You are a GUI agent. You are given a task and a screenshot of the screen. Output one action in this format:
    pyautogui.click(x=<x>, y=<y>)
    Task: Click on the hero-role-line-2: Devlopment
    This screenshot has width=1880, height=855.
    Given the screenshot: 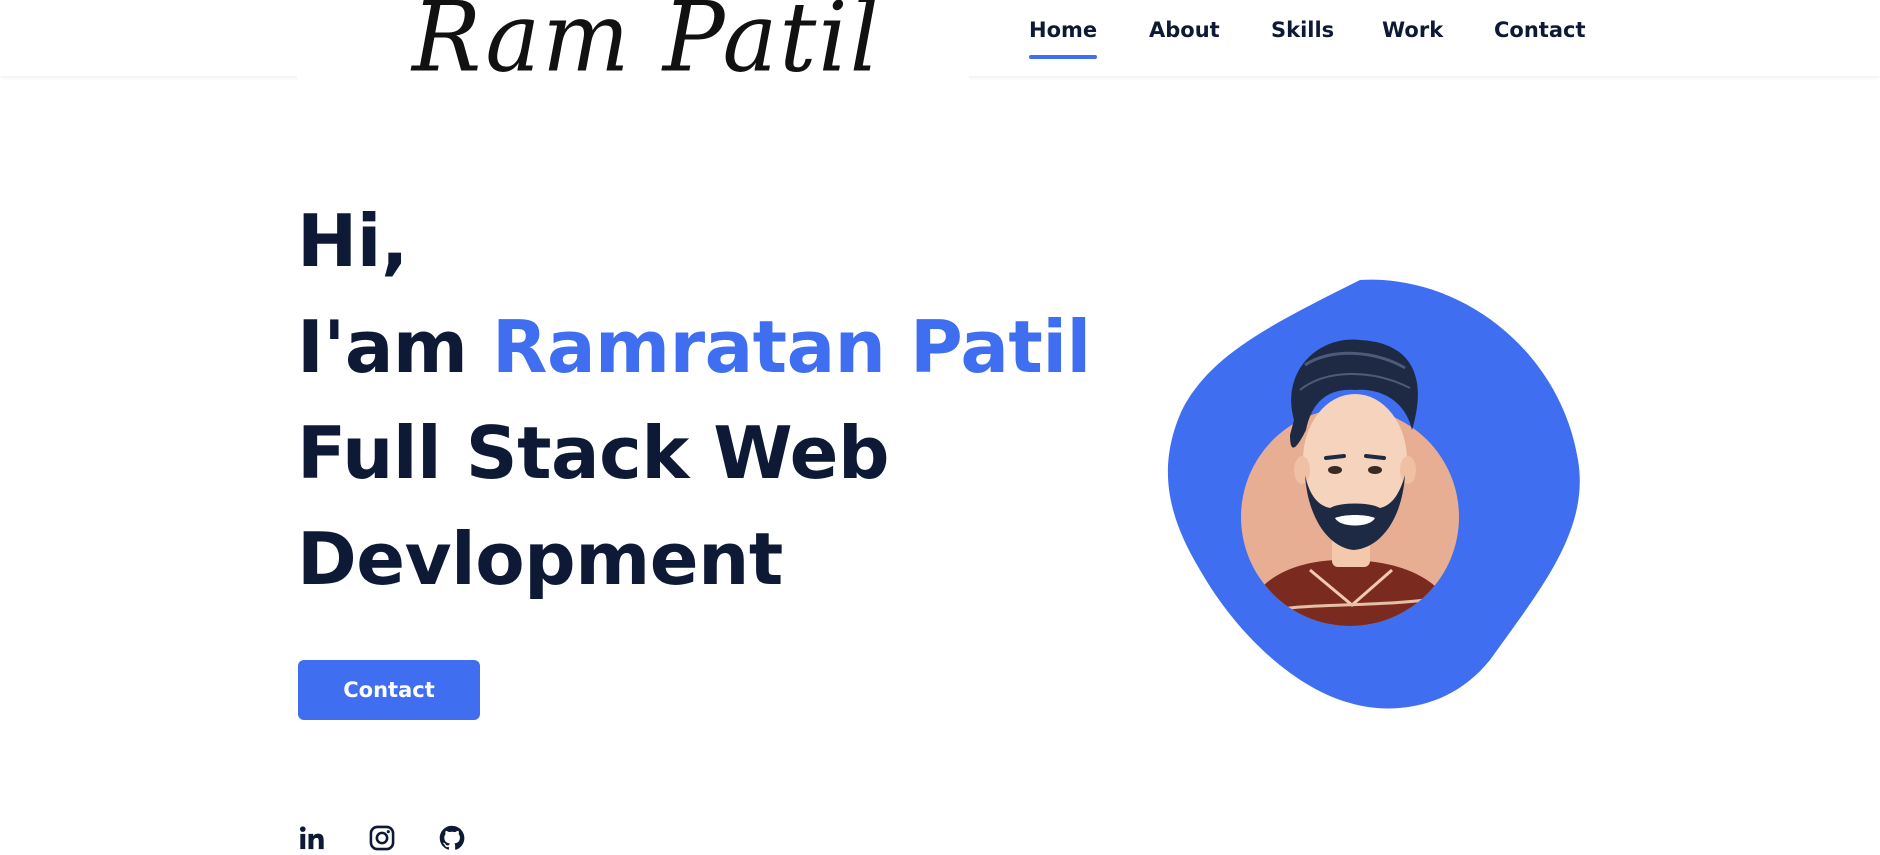 What is the action you would take?
    pyautogui.click(x=540, y=559)
    